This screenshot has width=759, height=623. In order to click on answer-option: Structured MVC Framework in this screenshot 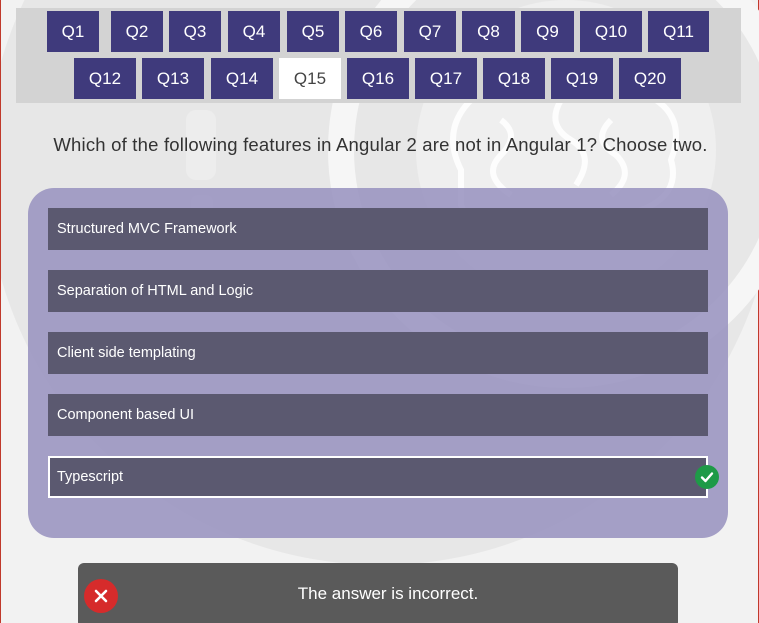, I will do `click(378, 229)`.